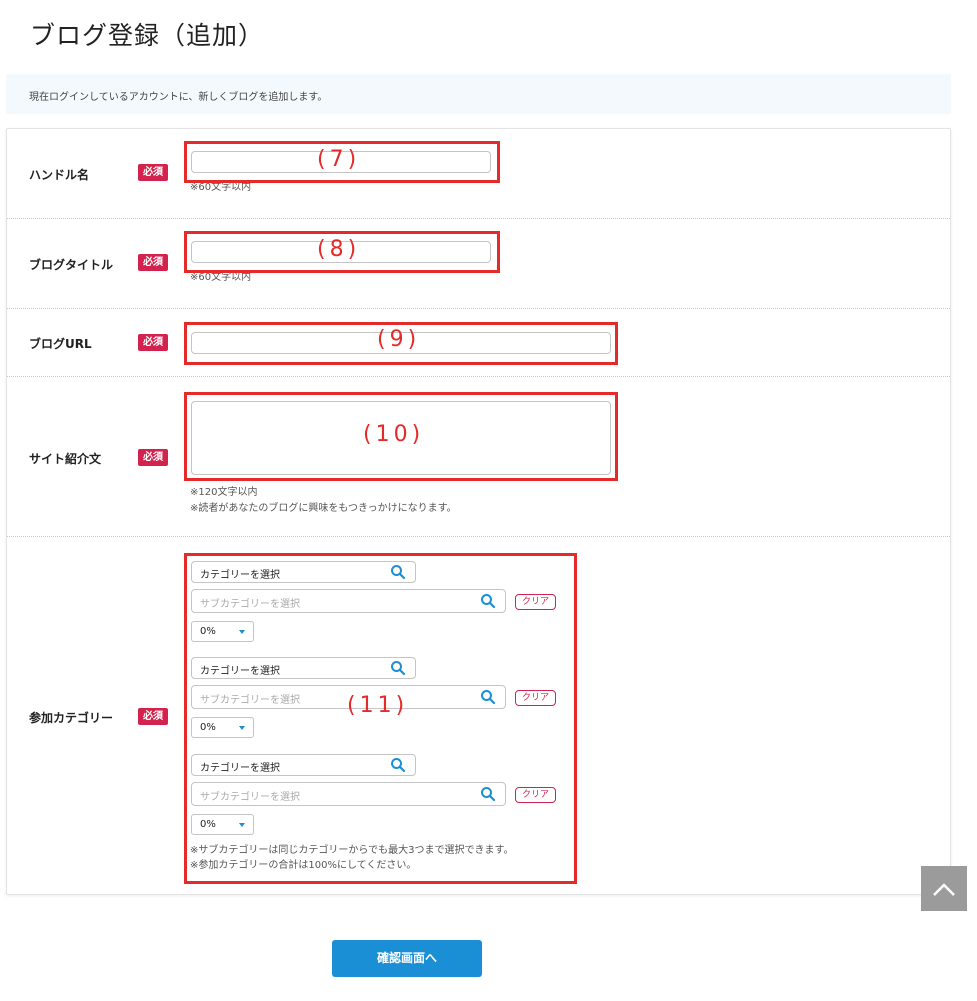  I want to click on annotation-label-10: (10), so click(394, 434).